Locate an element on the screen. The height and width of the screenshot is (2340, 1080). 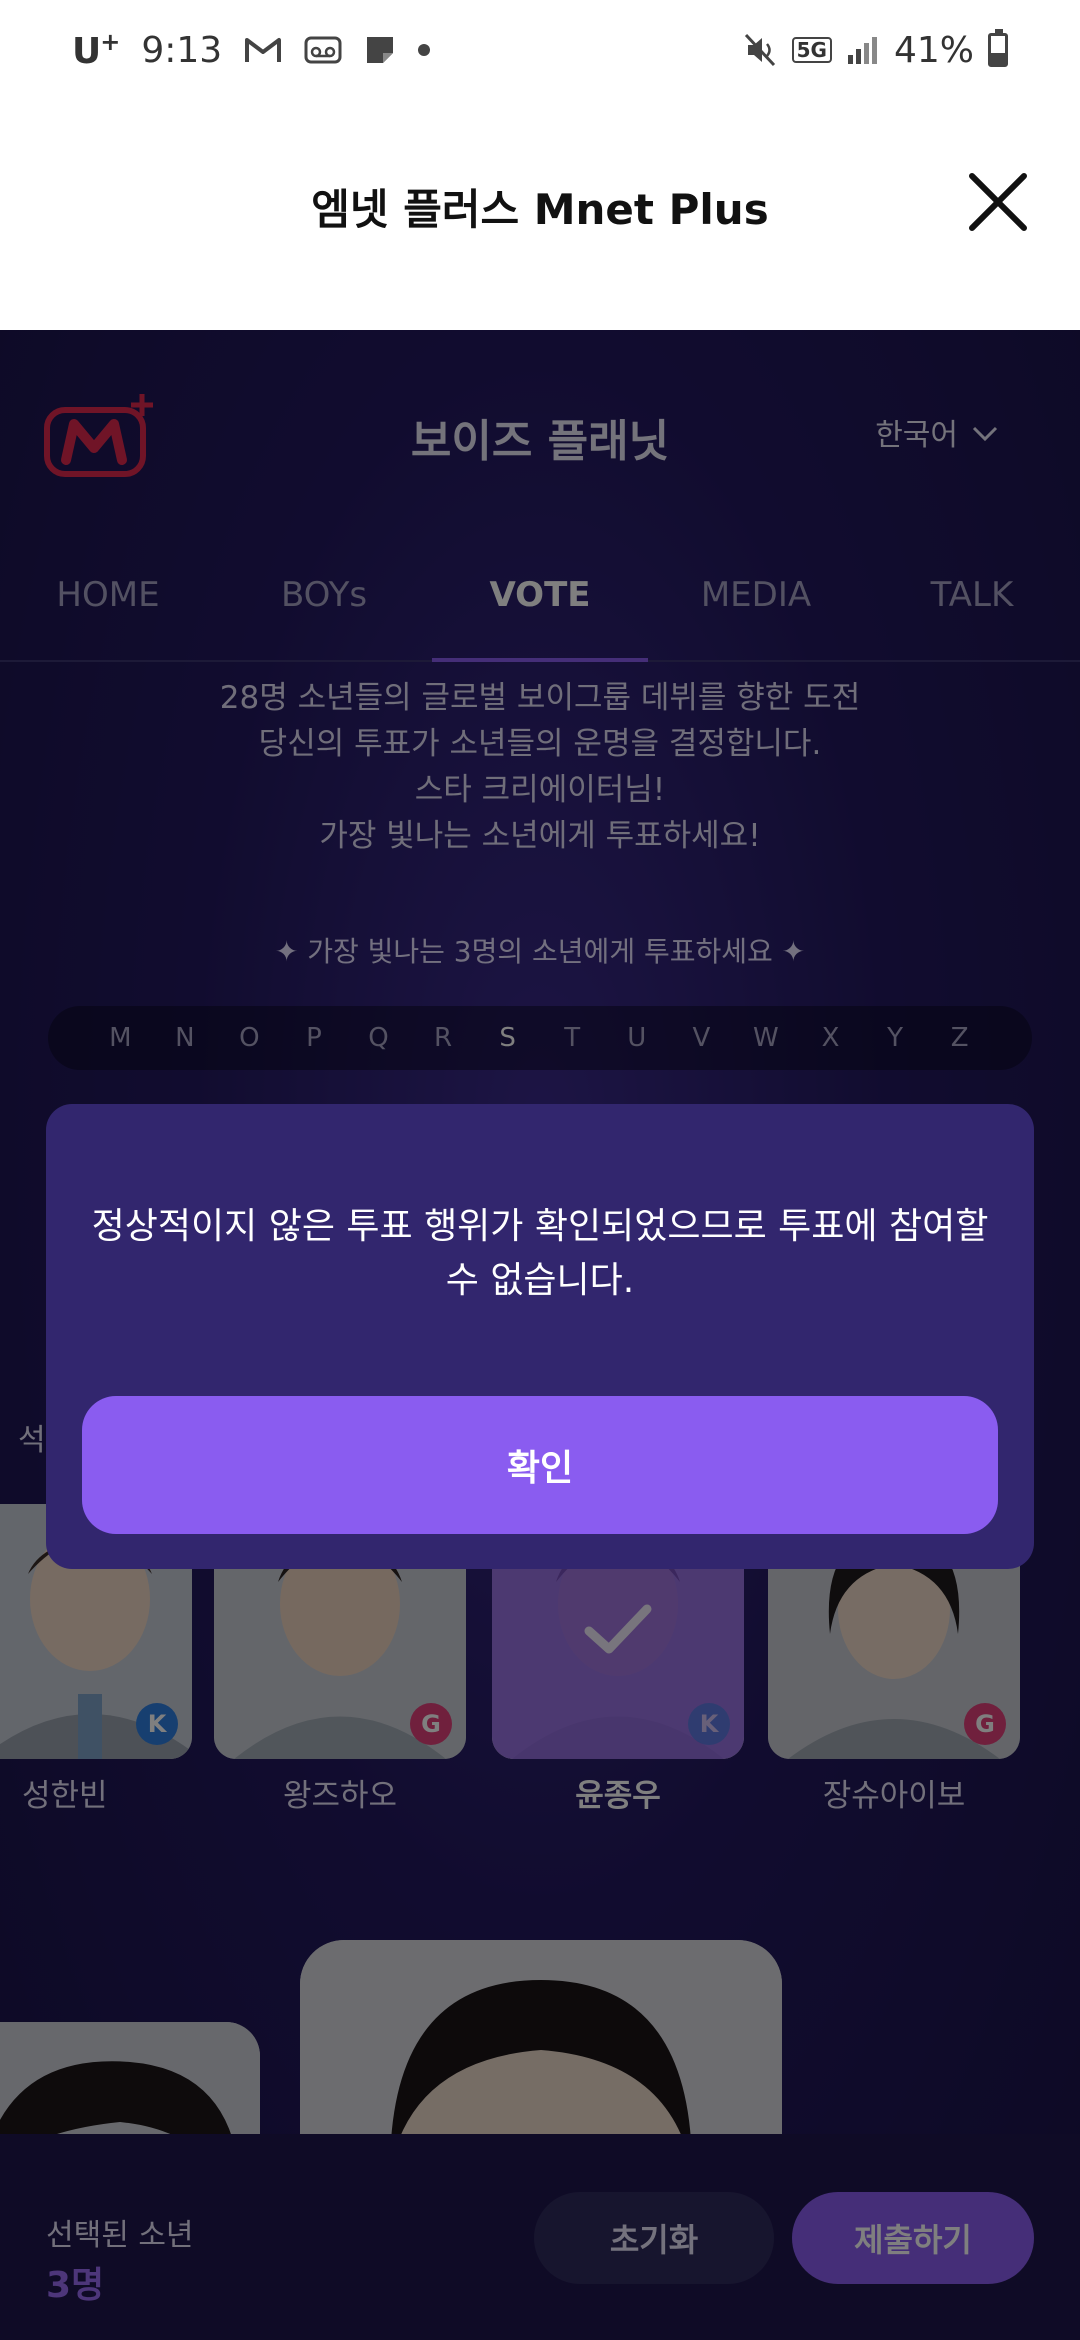
webview-header: 엠넷 플러스 Mnet Plus is located at coordinates (540, 215).